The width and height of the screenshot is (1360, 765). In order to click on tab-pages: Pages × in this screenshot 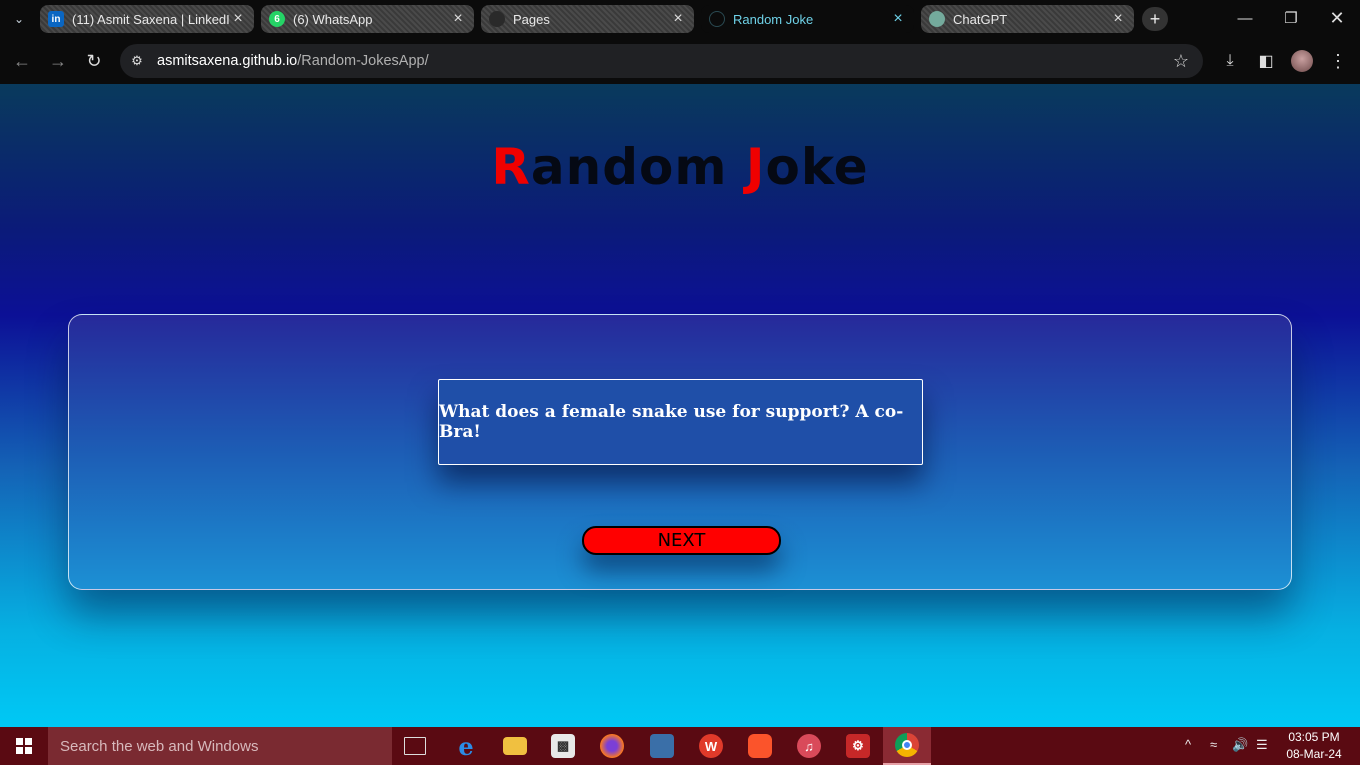, I will do `click(587, 19)`.